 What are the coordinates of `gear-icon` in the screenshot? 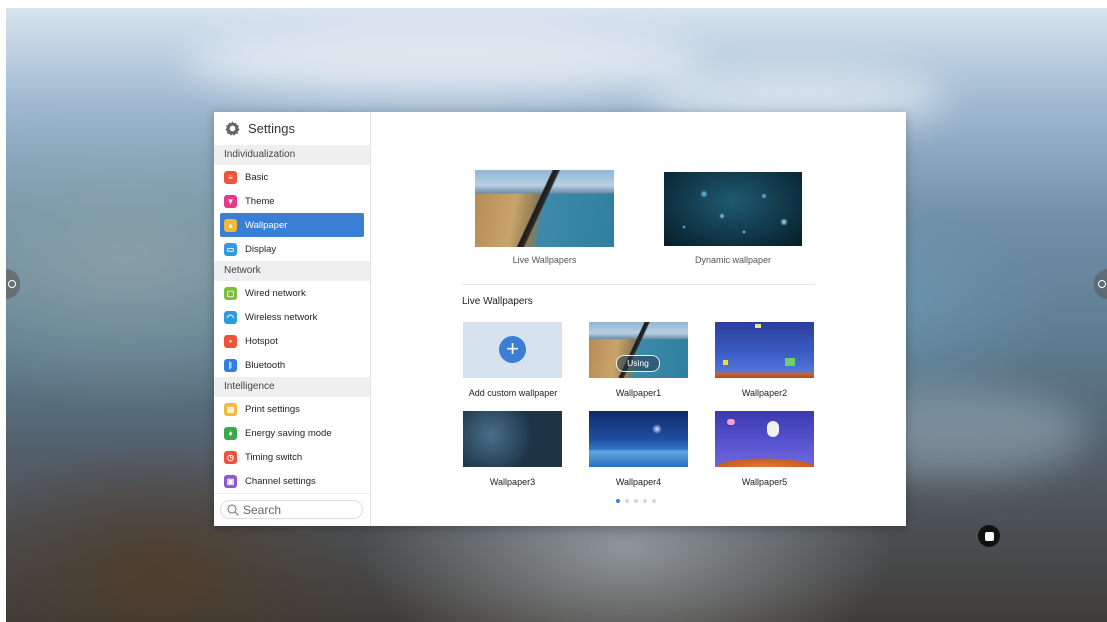 It's located at (232, 128).